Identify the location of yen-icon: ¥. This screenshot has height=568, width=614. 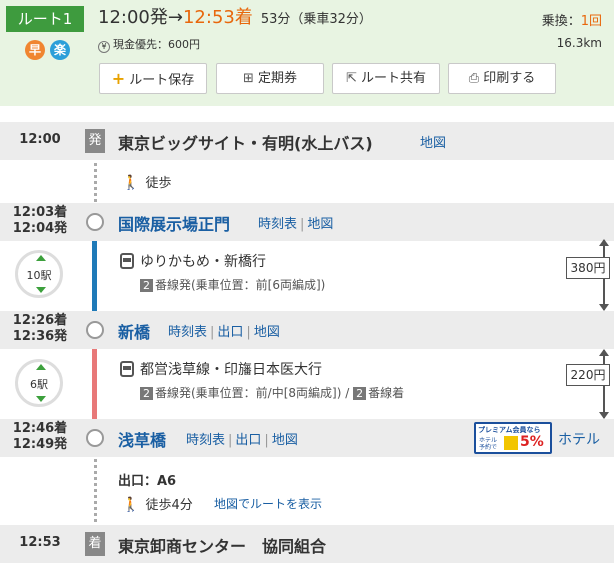
(104, 47).